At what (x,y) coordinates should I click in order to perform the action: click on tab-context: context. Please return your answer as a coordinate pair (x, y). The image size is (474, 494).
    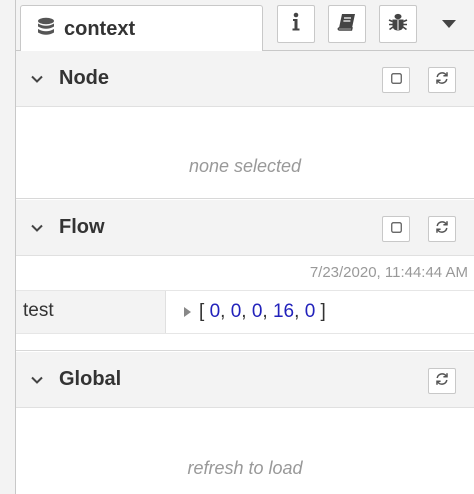
    Looking at the image, I should click on (141, 28).